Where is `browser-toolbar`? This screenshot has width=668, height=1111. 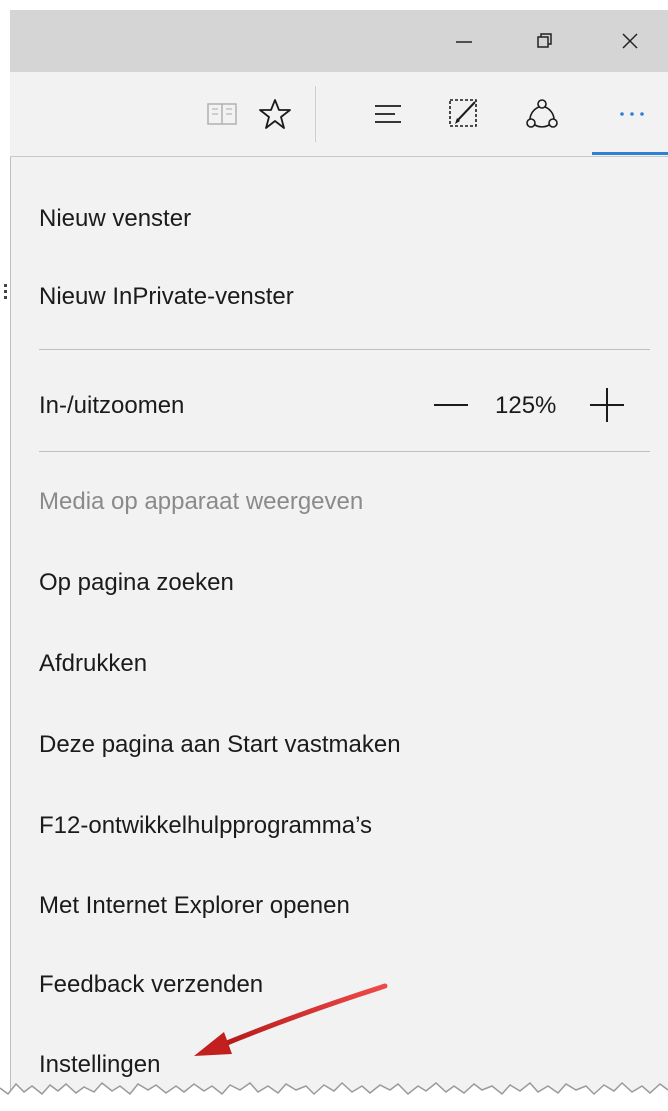
browser-toolbar is located at coordinates (339, 114).